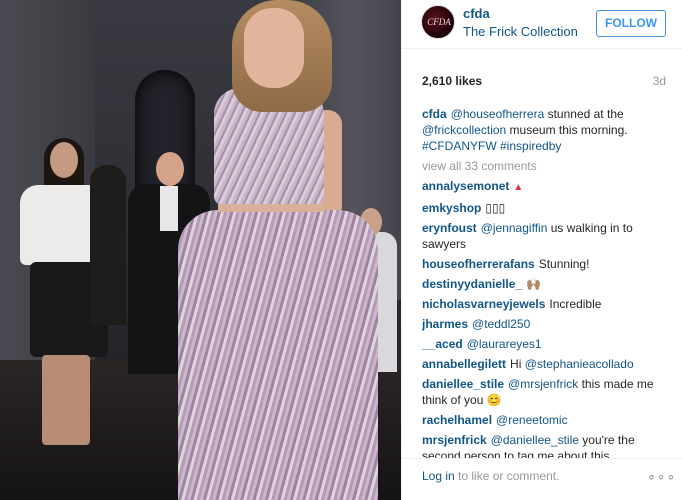 The image size is (682, 500). What do you see at coordinates (501, 324) in the screenshot?
I see `comment-mention: @teddl250` at bounding box center [501, 324].